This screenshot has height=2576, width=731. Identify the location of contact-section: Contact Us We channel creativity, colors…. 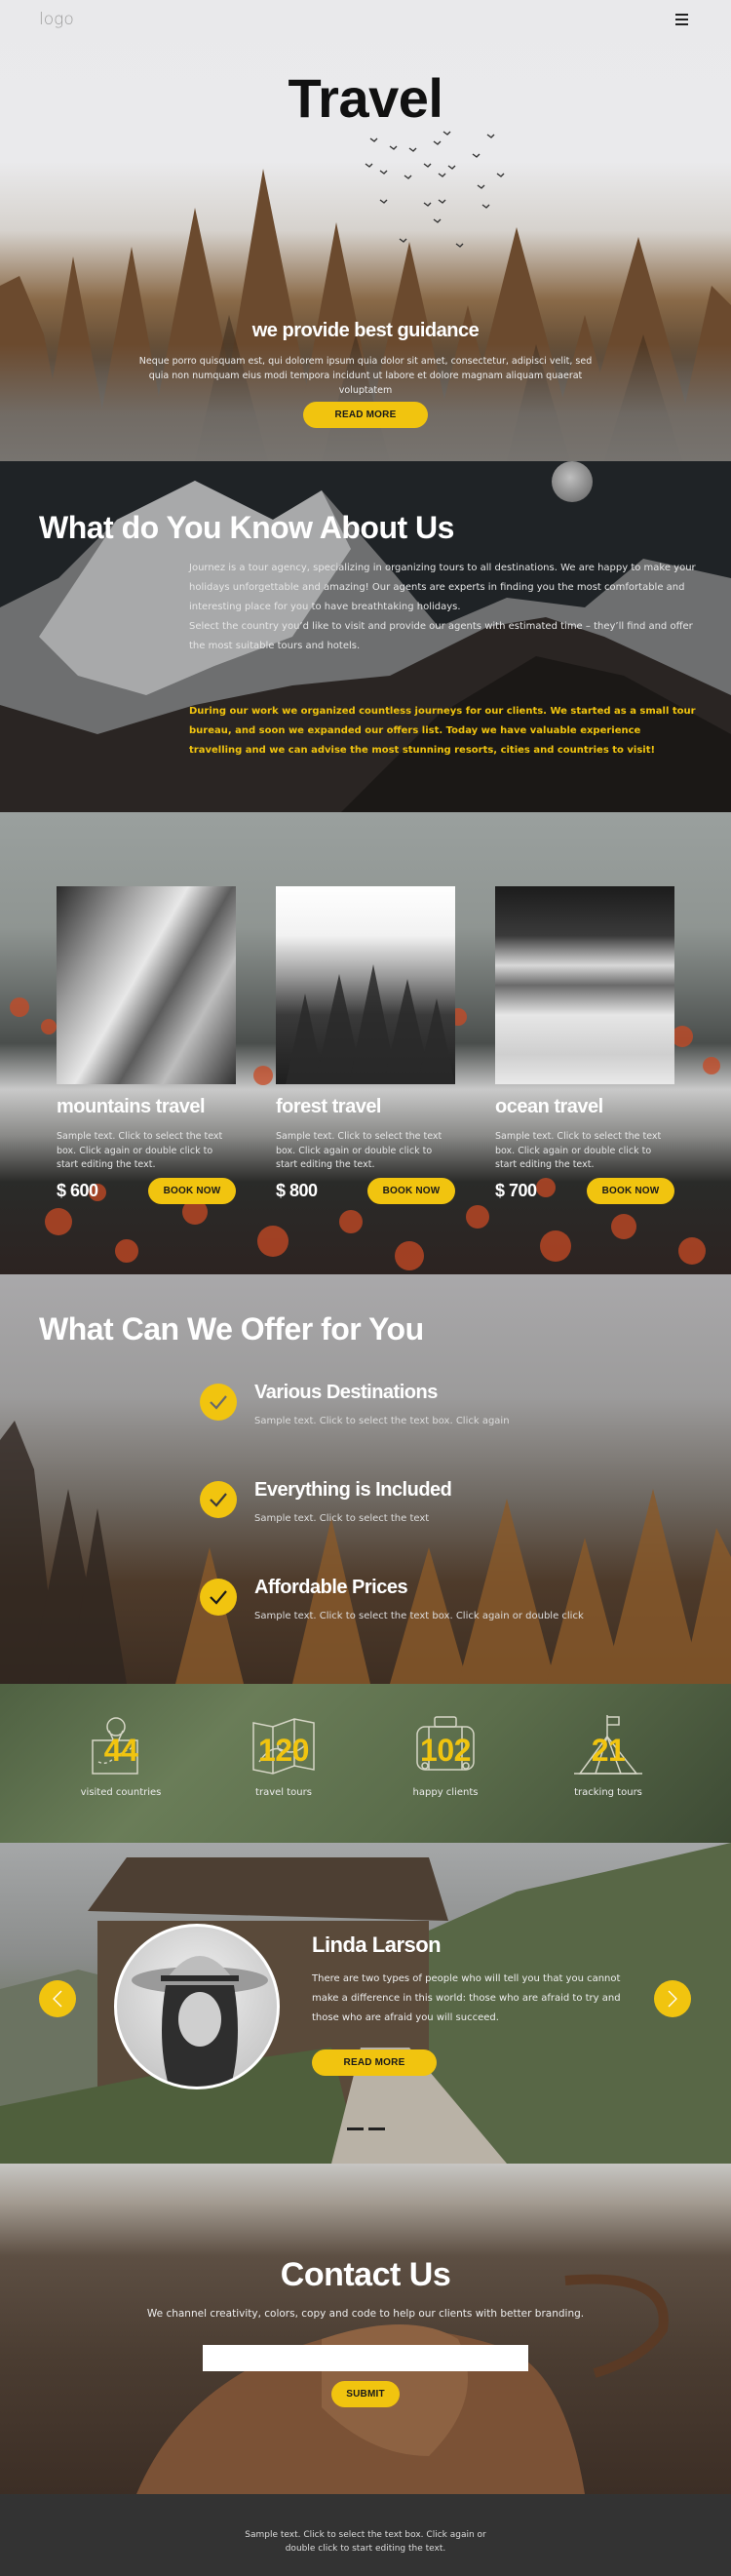
(365, 2329).